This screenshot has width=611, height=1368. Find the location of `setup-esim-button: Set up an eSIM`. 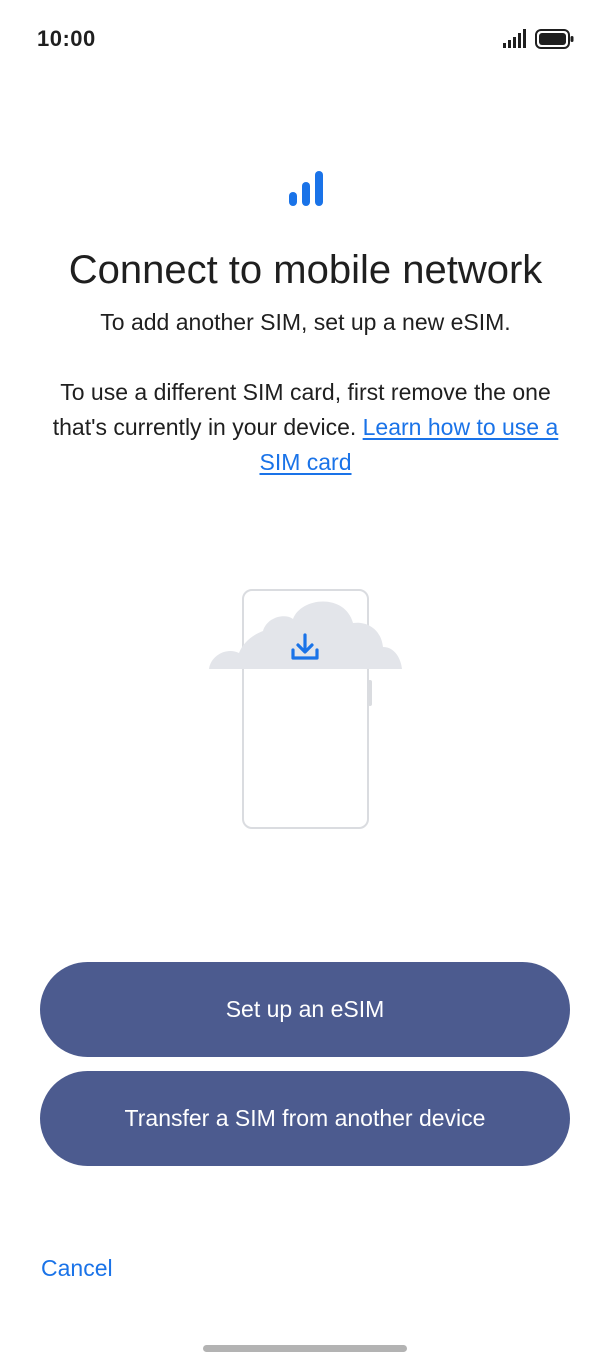

setup-esim-button: Set up an eSIM is located at coordinates (305, 1009).